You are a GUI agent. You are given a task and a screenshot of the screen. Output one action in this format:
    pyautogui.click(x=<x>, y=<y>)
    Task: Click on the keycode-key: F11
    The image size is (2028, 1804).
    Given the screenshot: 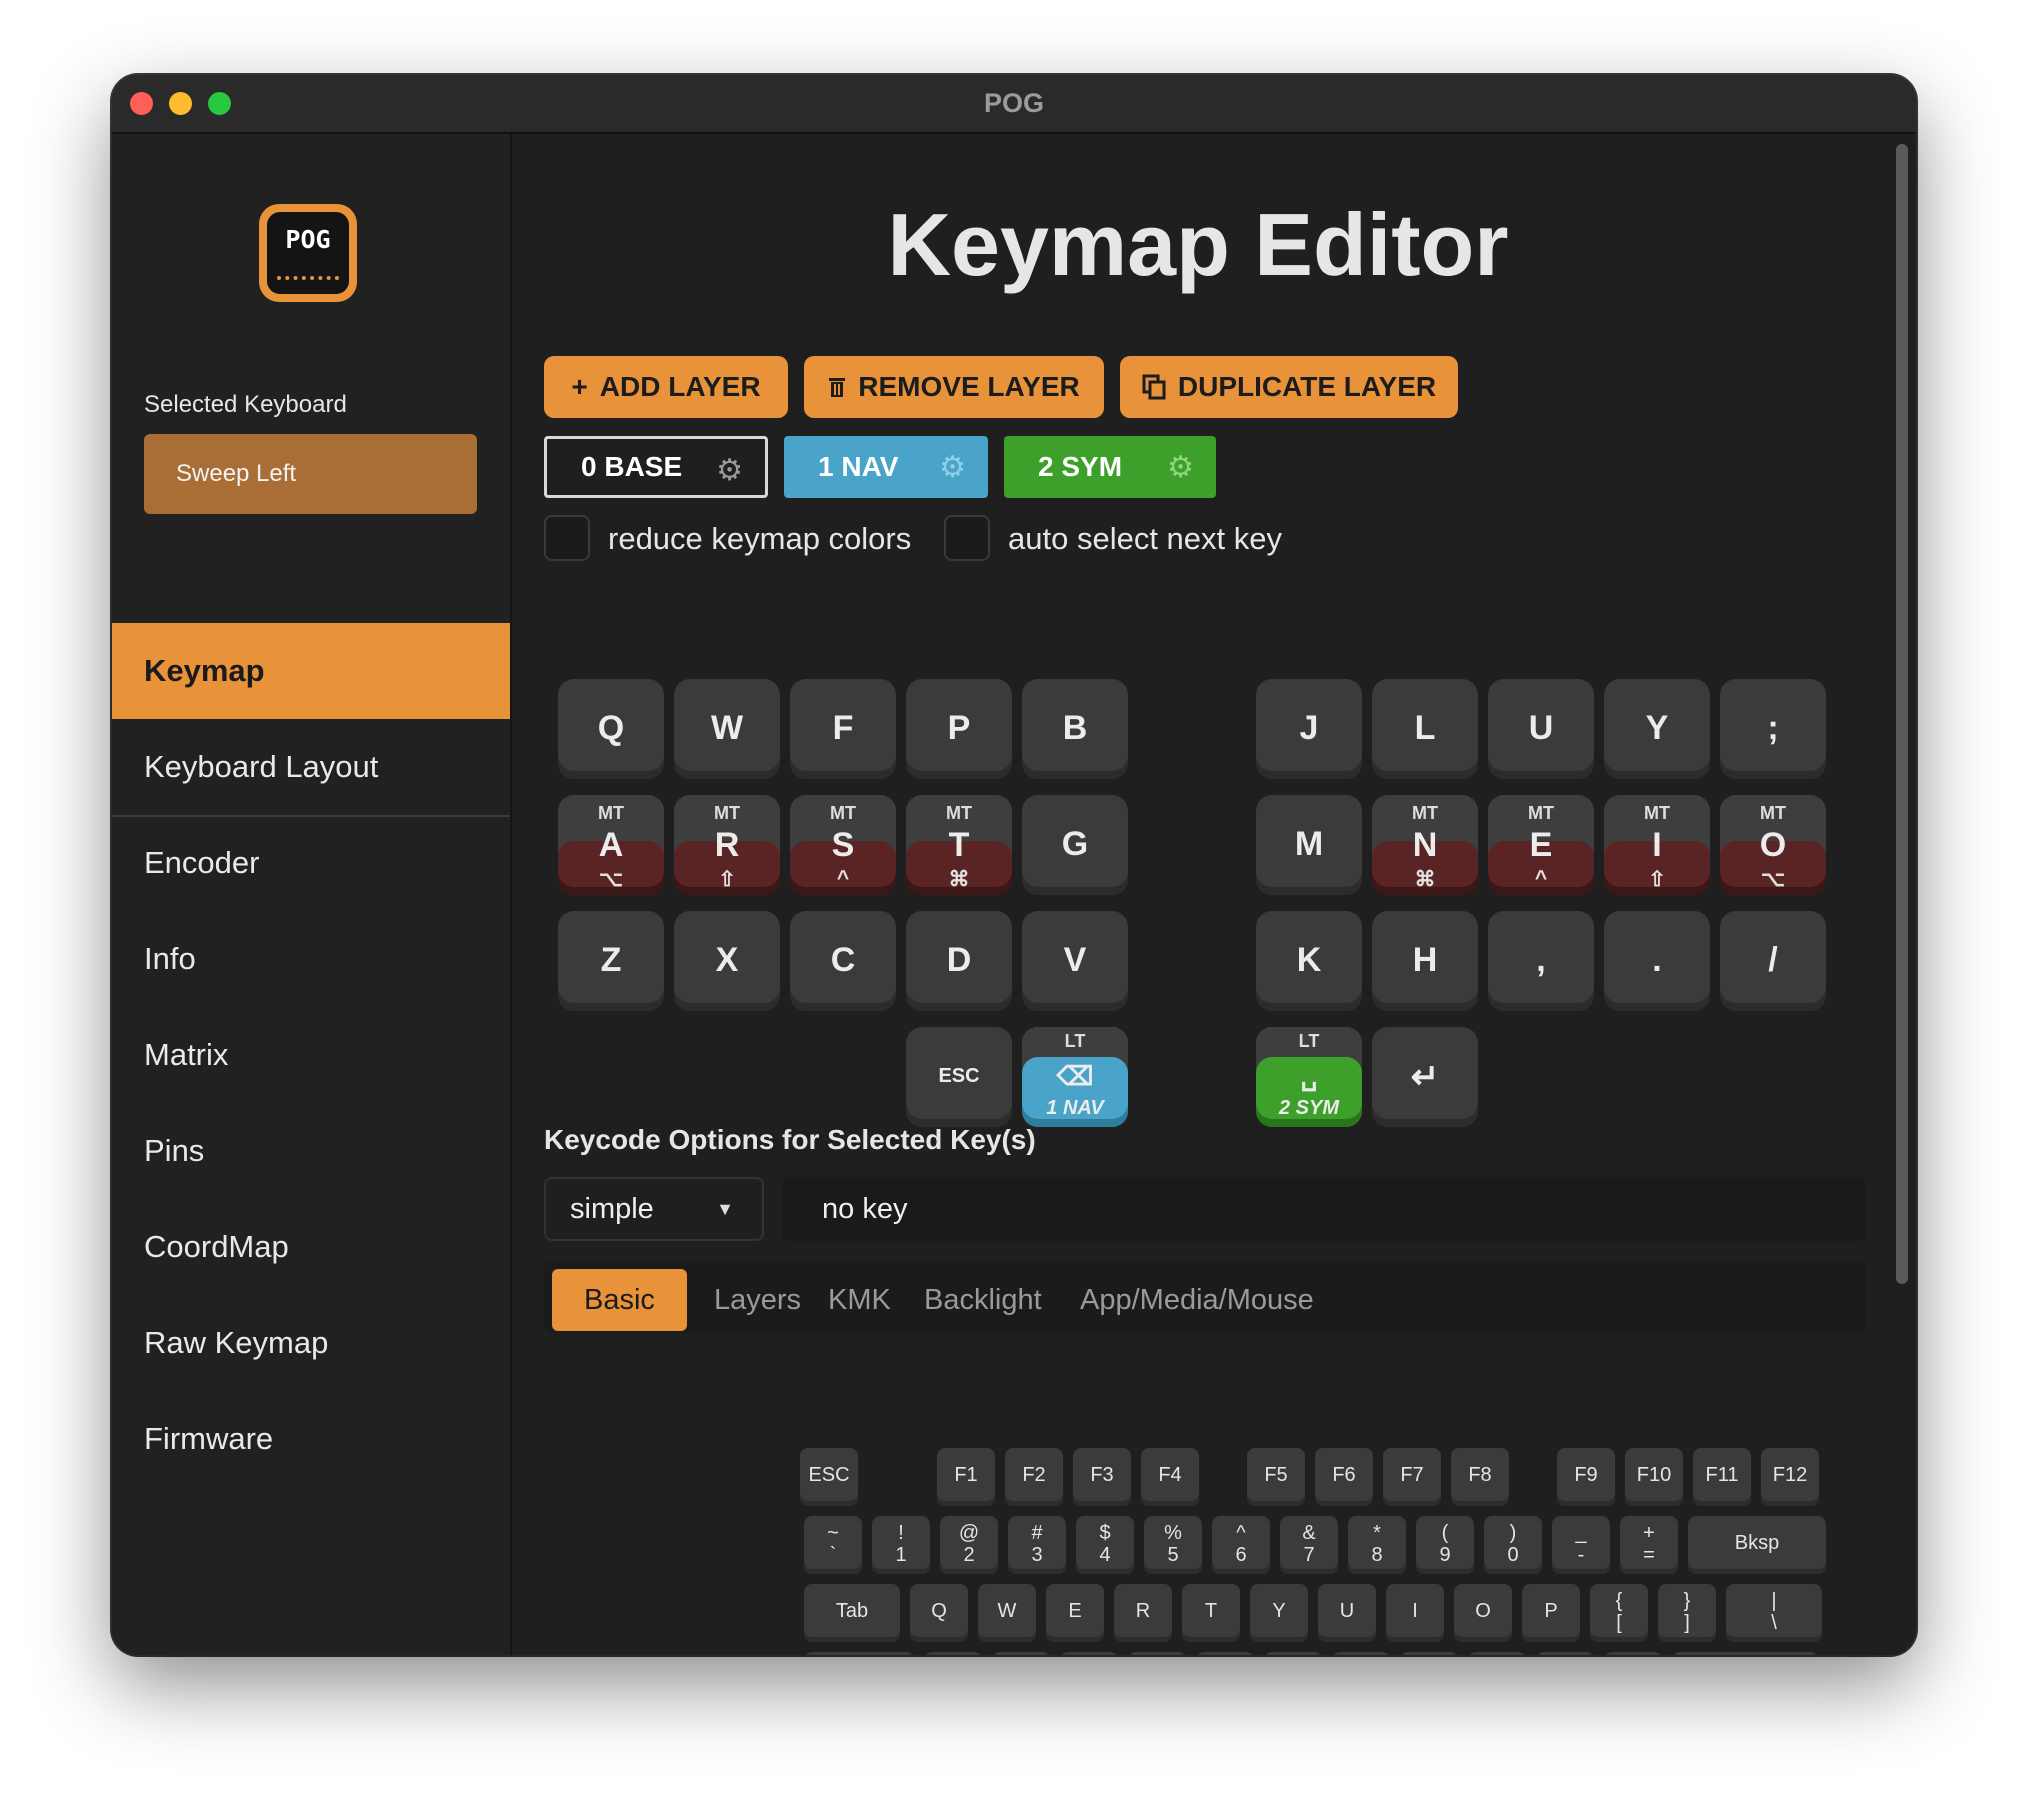 What is the action you would take?
    pyautogui.click(x=1722, y=1477)
    